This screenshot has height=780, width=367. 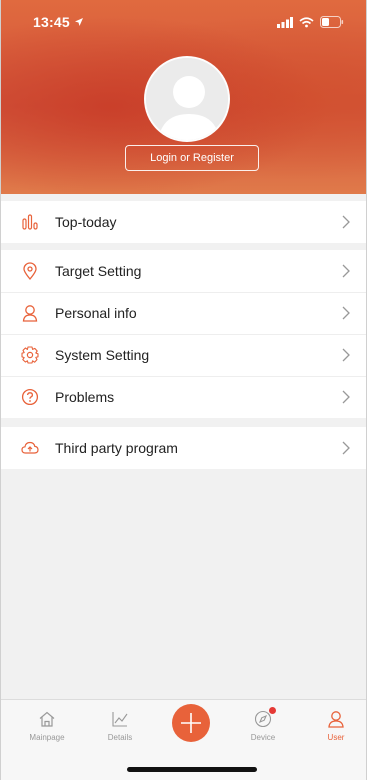 What do you see at coordinates (78, 22) in the screenshot?
I see `location-arrow-icon` at bounding box center [78, 22].